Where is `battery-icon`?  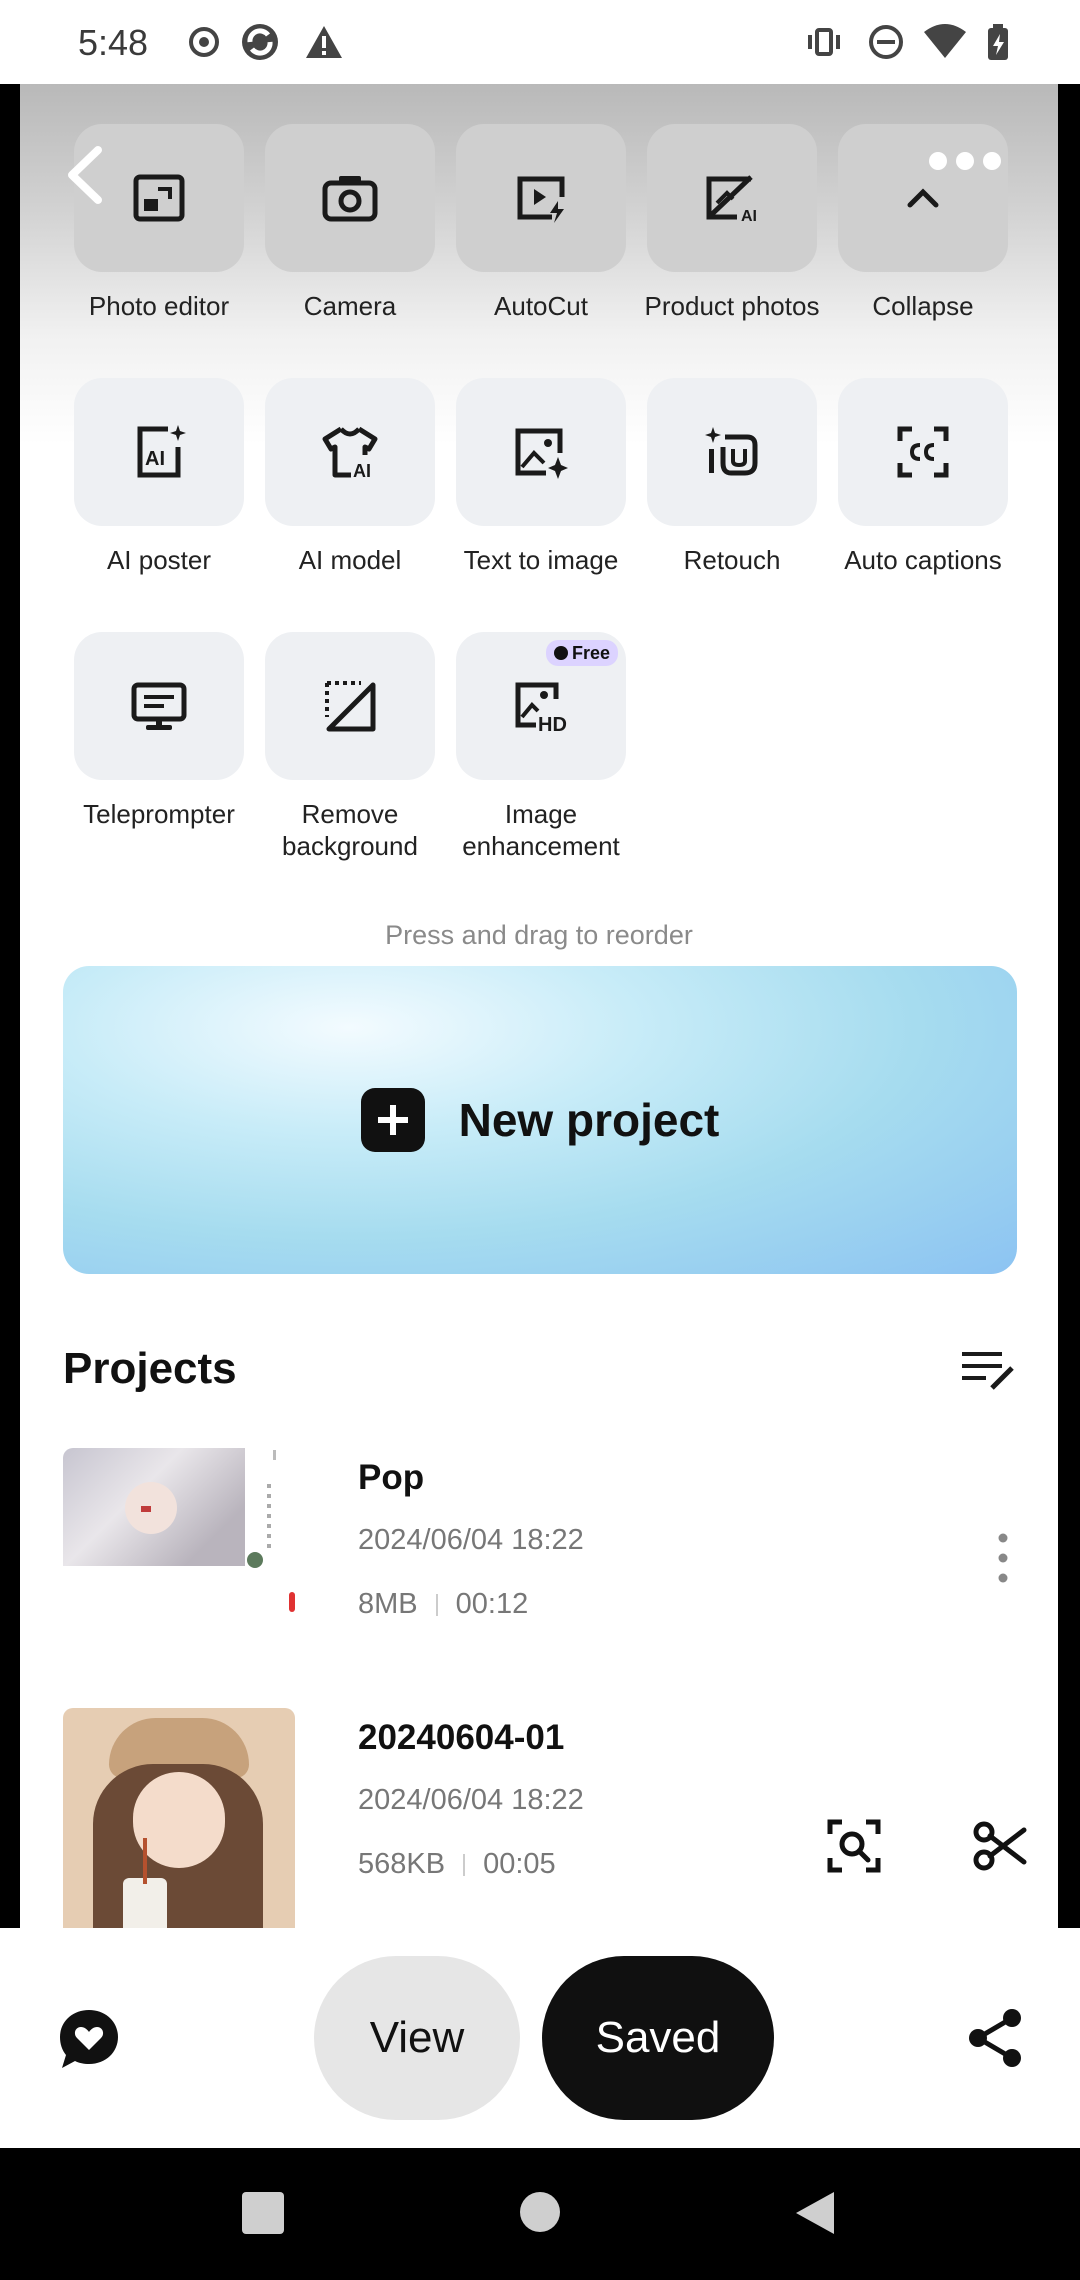
battery-icon is located at coordinates (998, 42).